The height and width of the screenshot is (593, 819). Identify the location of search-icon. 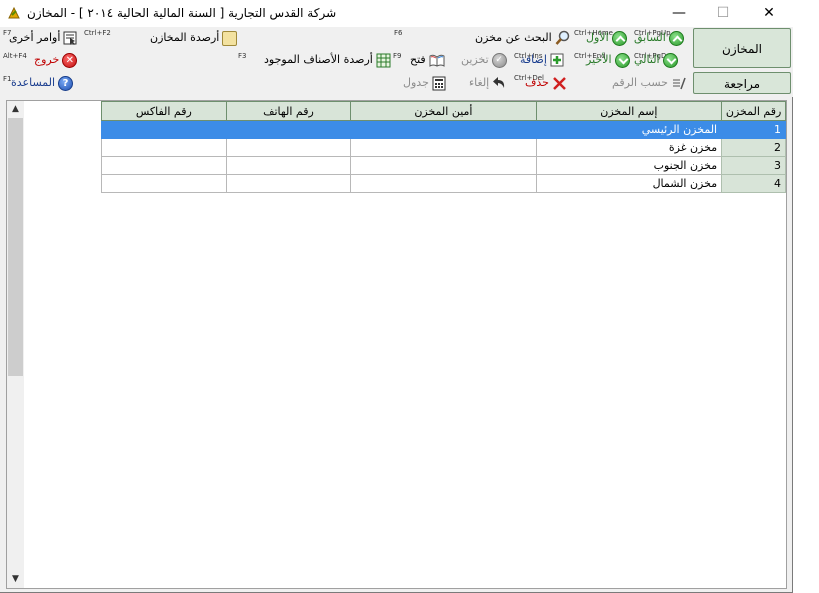
(562, 37).